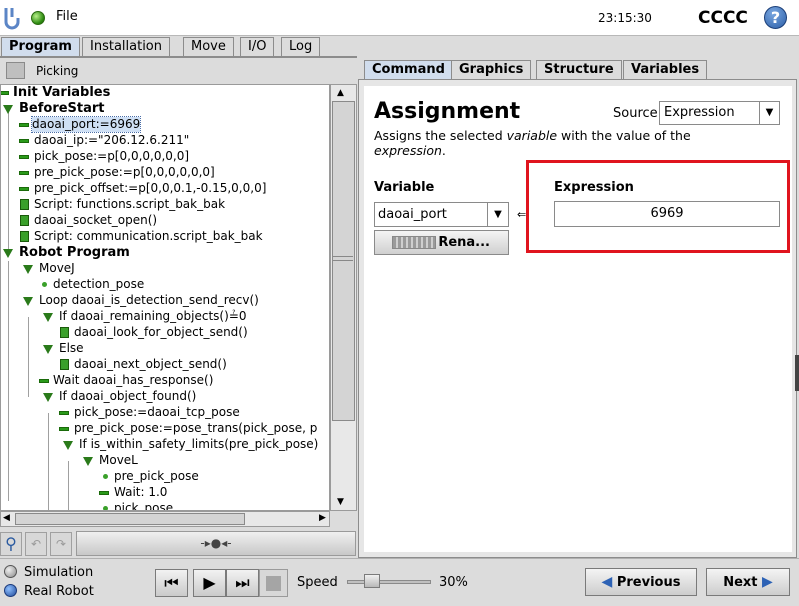 The height and width of the screenshot is (606, 799). Describe the element at coordinates (61, 92) in the screenshot. I see `tree-node: Init Variables` at that location.